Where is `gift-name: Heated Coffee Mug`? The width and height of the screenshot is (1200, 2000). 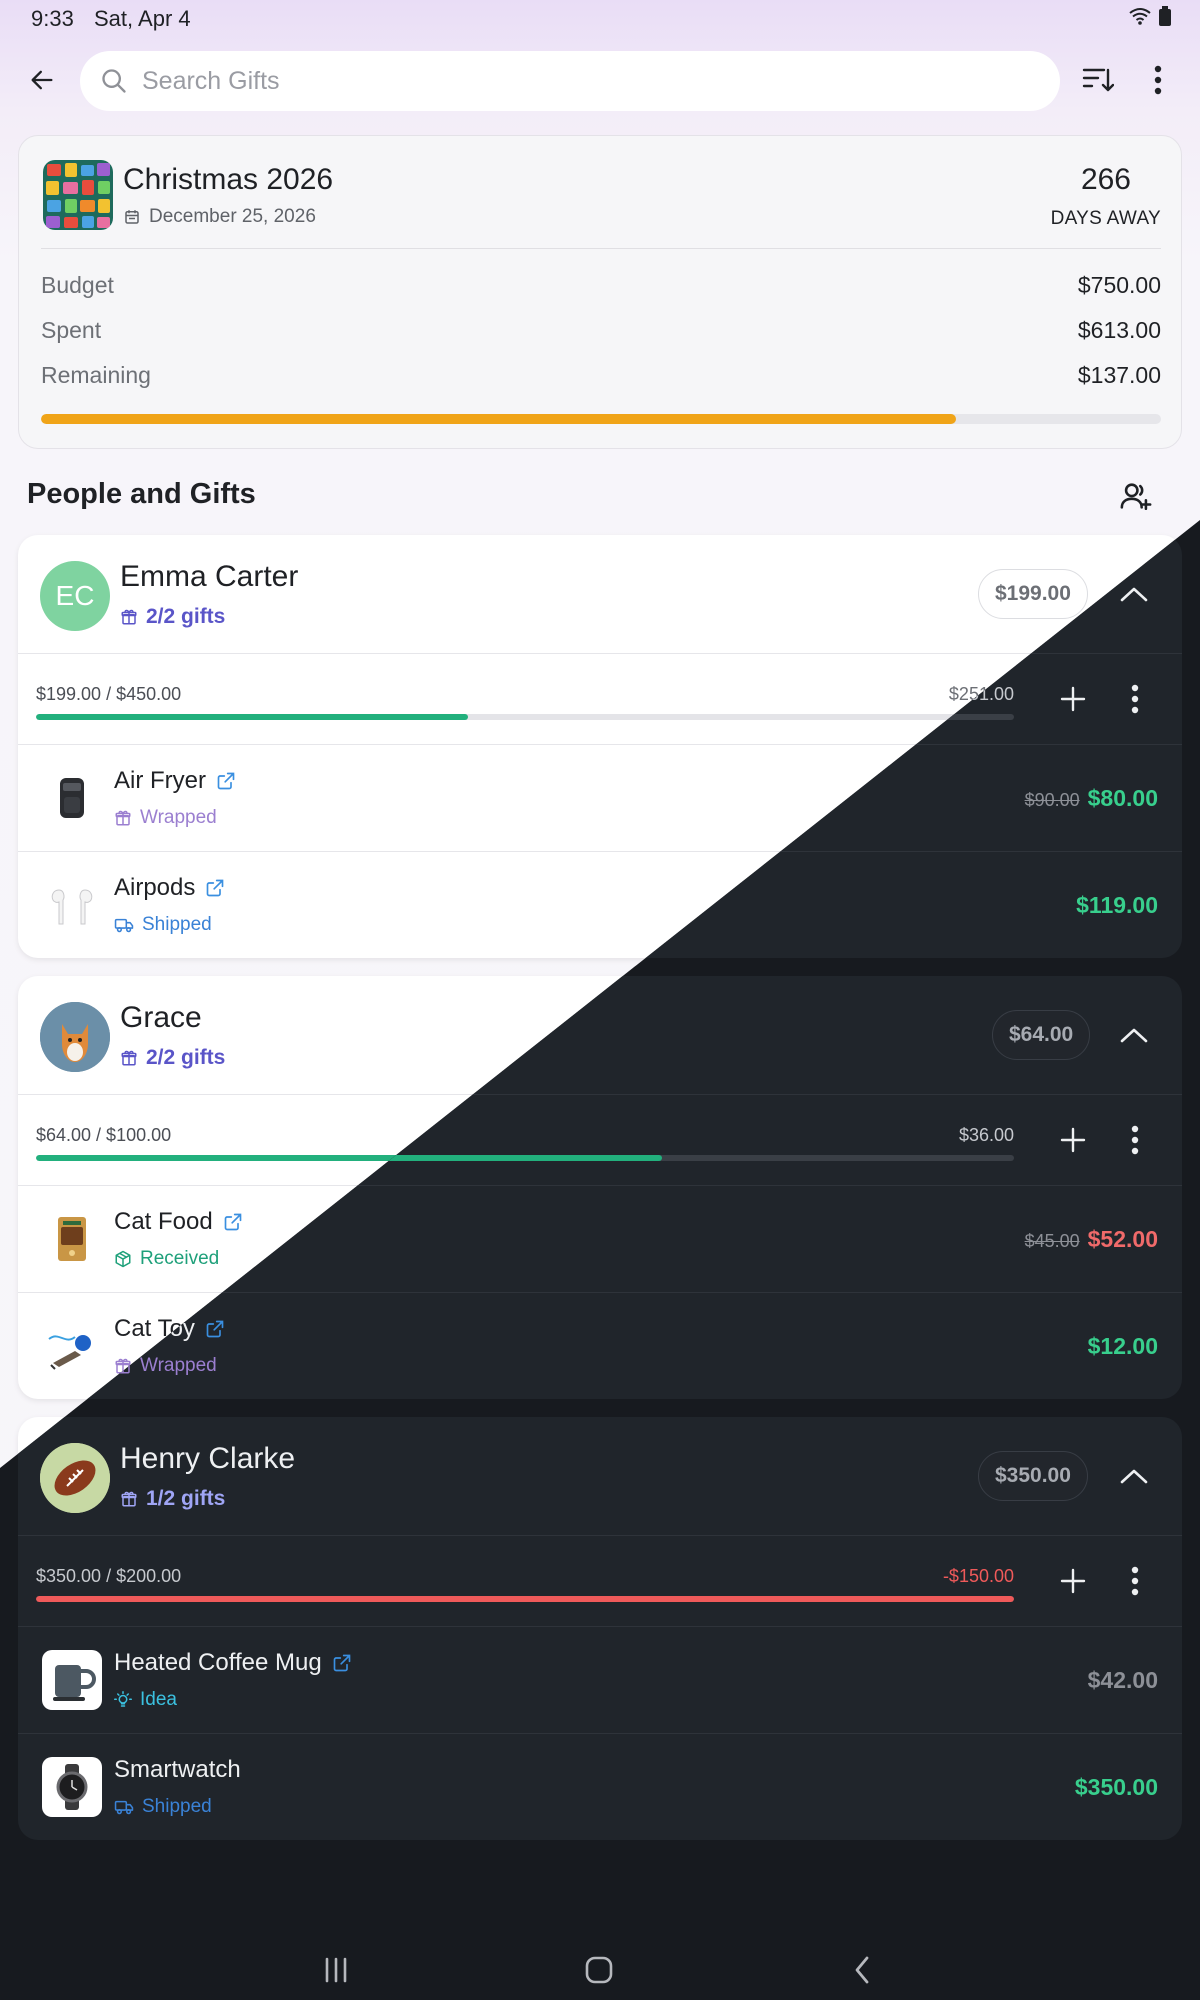
gift-name: Heated Coffee Mug is located at coordinates (218, 1662).